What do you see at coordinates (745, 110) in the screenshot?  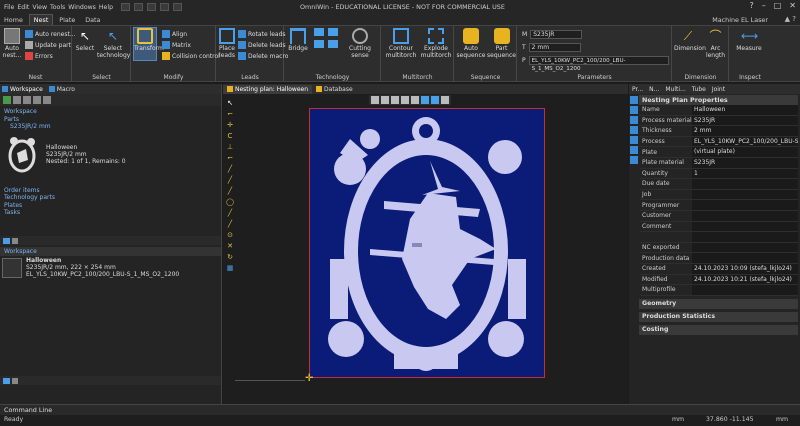 I see `property-value: Halloween` at bounding box center [745, 110].